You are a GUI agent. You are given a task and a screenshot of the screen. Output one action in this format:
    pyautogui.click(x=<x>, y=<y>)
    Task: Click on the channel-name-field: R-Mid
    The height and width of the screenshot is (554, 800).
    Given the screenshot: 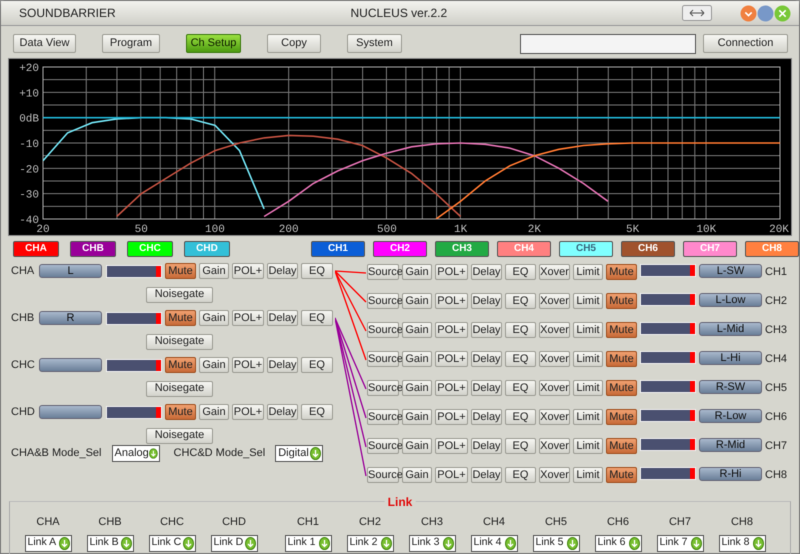 What is the action you would take?
    pyautogui.click(x=730, y=445)
    